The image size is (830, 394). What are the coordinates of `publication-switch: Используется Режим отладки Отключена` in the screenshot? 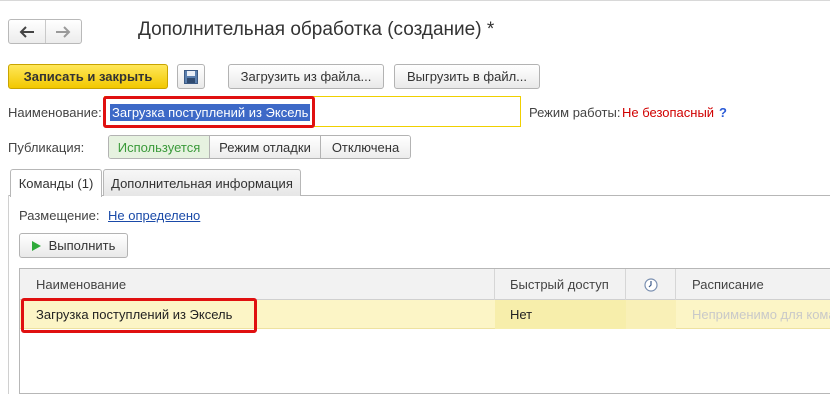 It's located at (259, 147).